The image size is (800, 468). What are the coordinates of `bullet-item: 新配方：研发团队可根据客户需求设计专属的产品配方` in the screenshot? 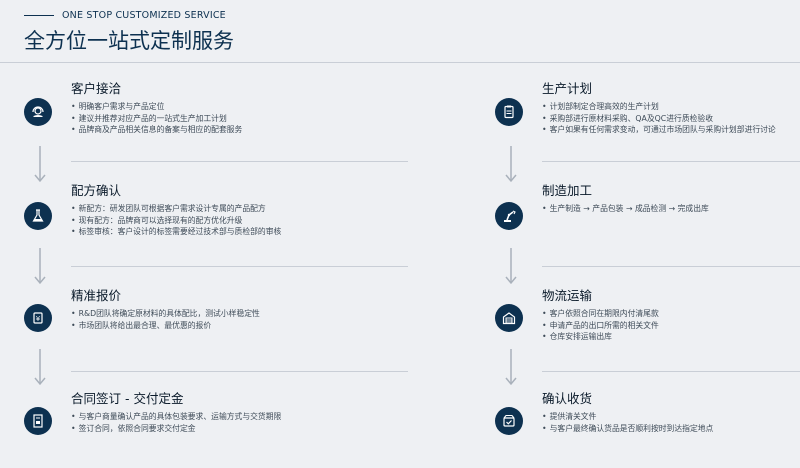 It's located at (241, 209).